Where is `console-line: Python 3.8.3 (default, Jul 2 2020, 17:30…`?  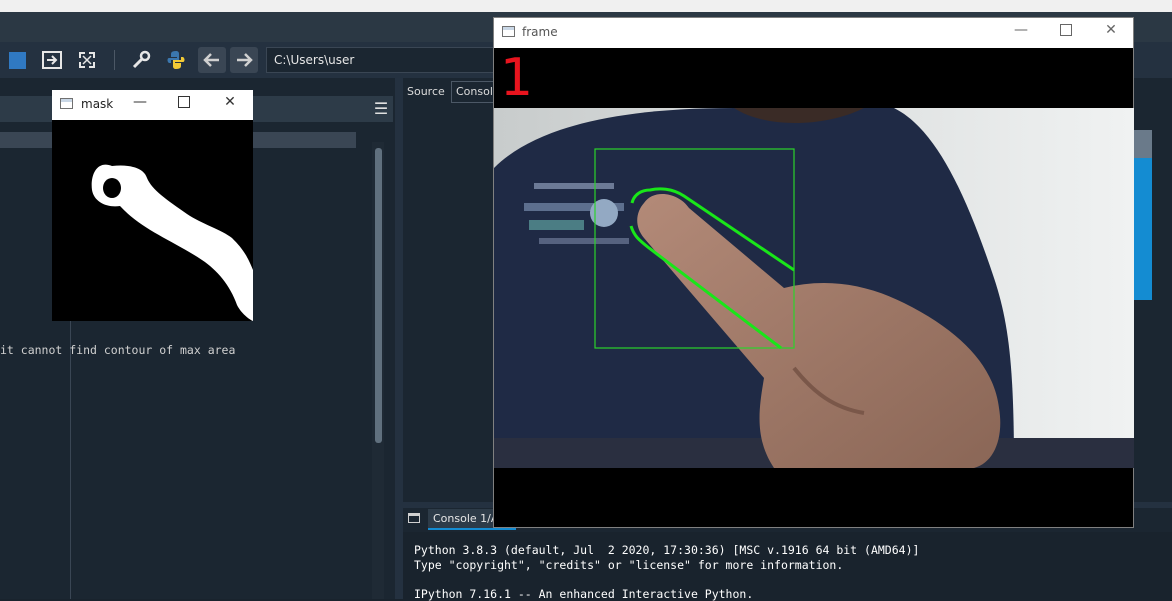
console-line: Python 3.8.3 (default, Jul 2 2020, 17:30… is located at coordinates (667, 550).